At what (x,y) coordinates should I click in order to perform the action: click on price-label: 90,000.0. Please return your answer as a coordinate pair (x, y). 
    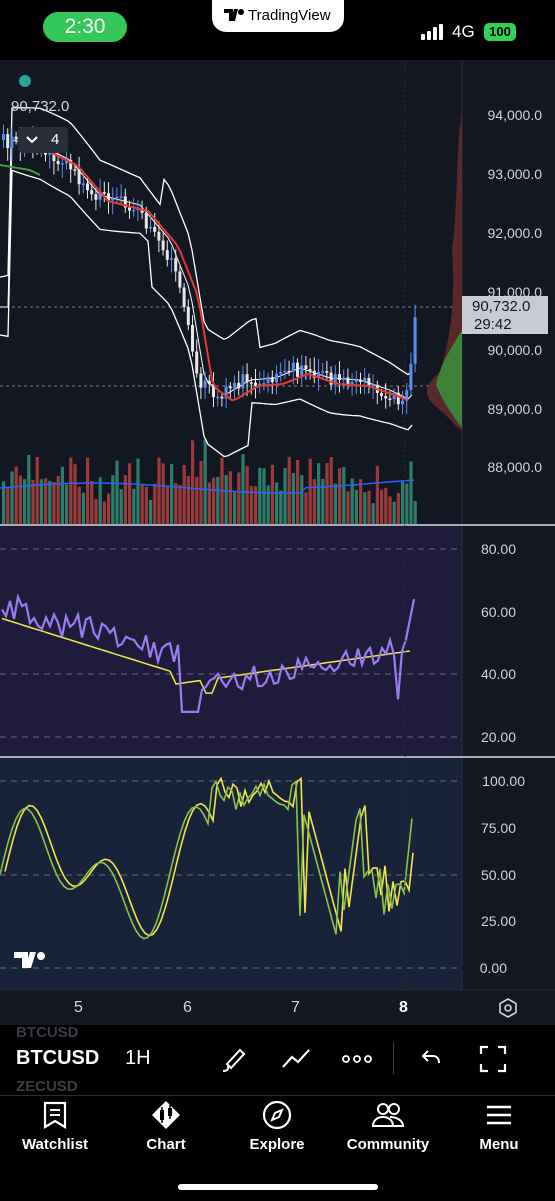
    Looking at the image, I should click on (515, 350).